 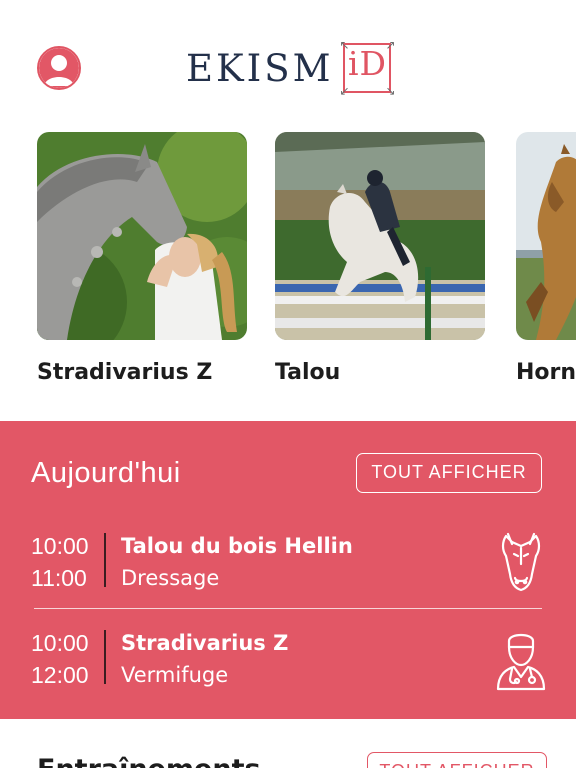 I want to click on today-see-all-button: TOUT AFFICHER, so click(x=449, y=473).